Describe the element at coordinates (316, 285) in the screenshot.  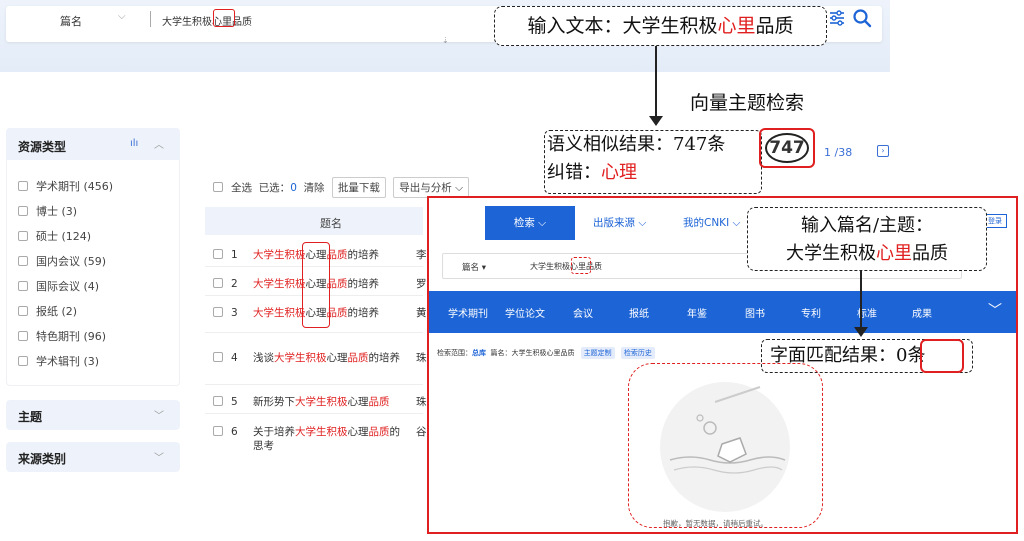
I see `corrected-term-highlight` at that location.